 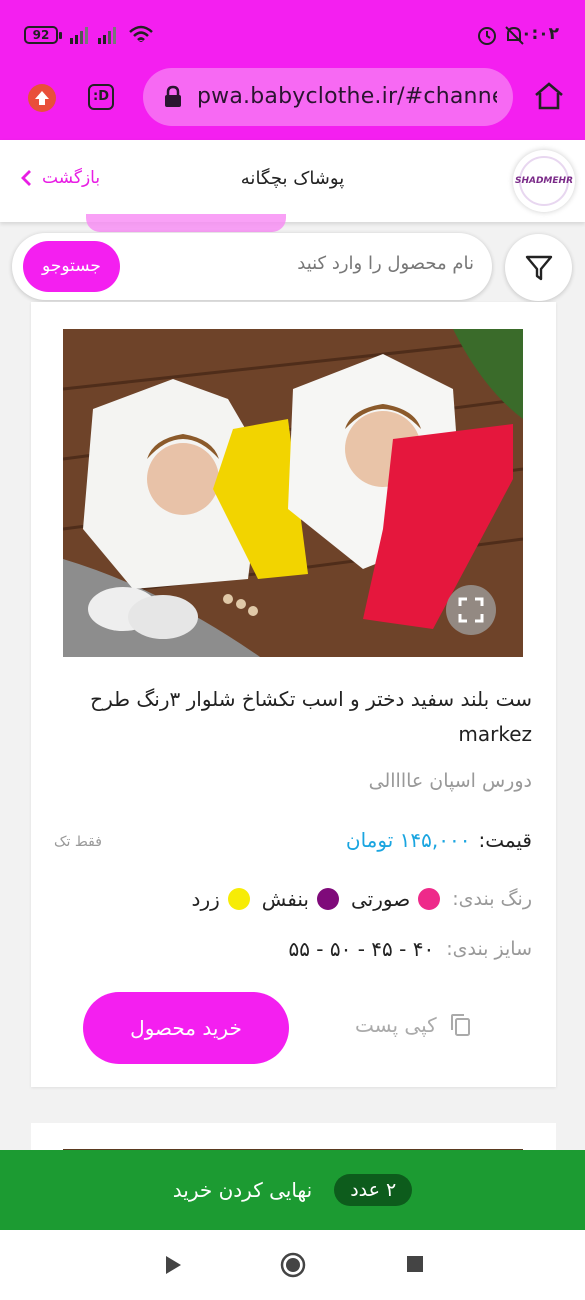 I want to click on product-fabric: دورس اسپان عاااالی, so click(x=450, y=781).